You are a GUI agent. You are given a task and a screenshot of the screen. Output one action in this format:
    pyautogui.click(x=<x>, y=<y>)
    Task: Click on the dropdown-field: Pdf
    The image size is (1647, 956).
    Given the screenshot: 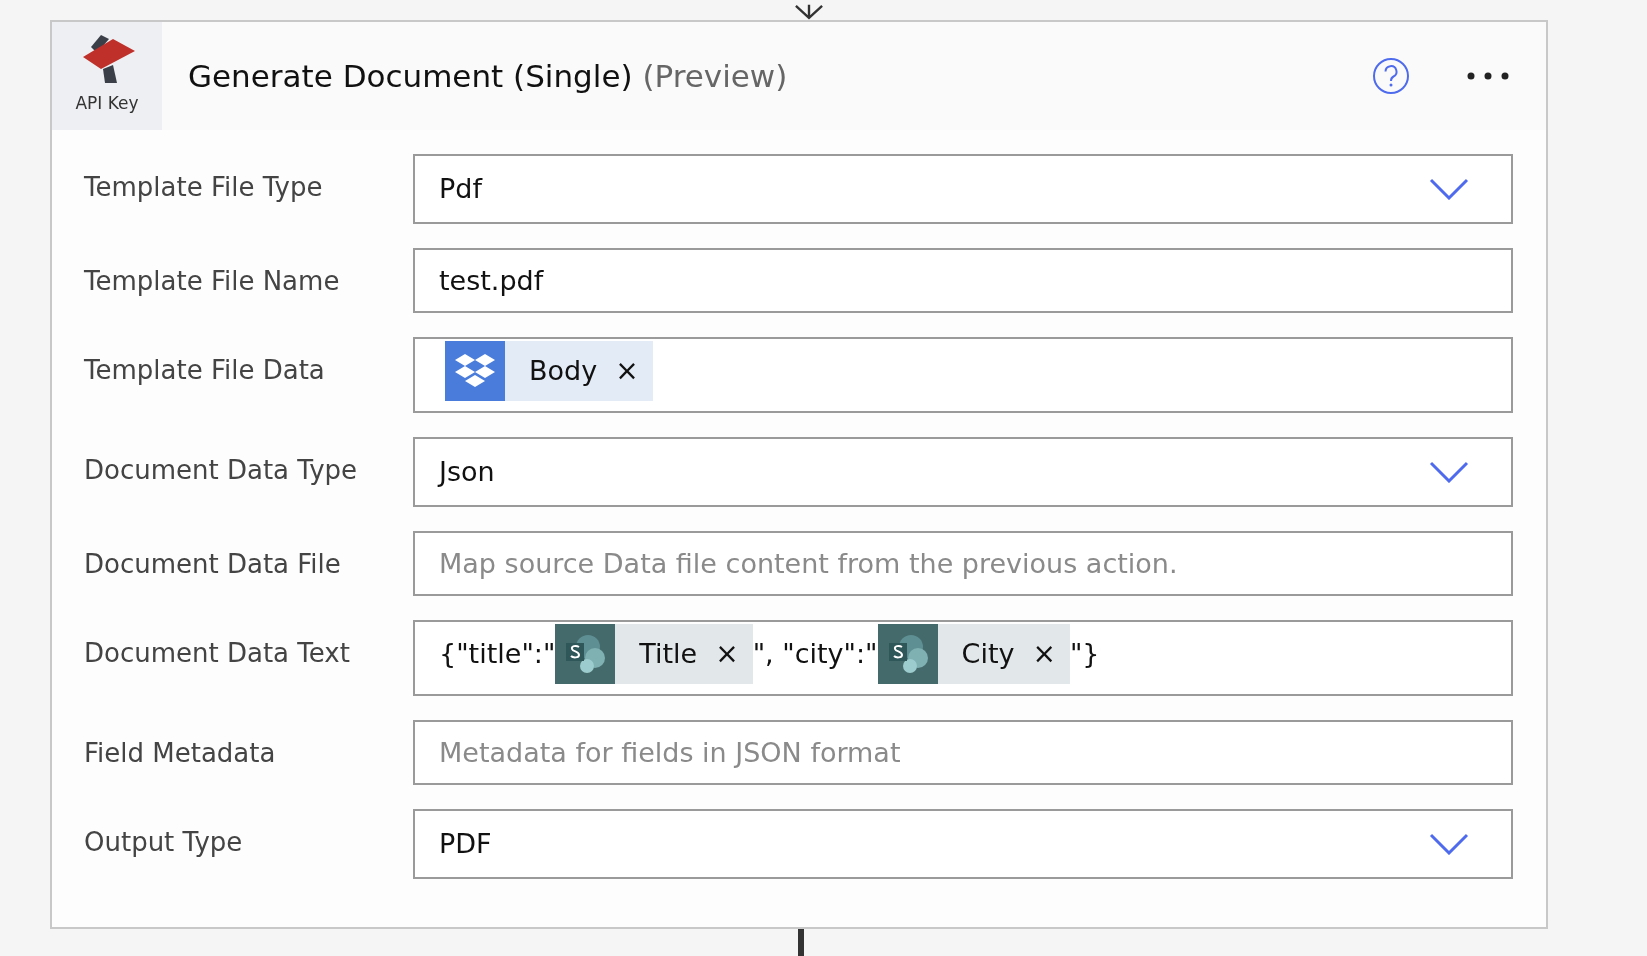 What is the action you would take?
    pyautogui.click(x=963, y=189)
    